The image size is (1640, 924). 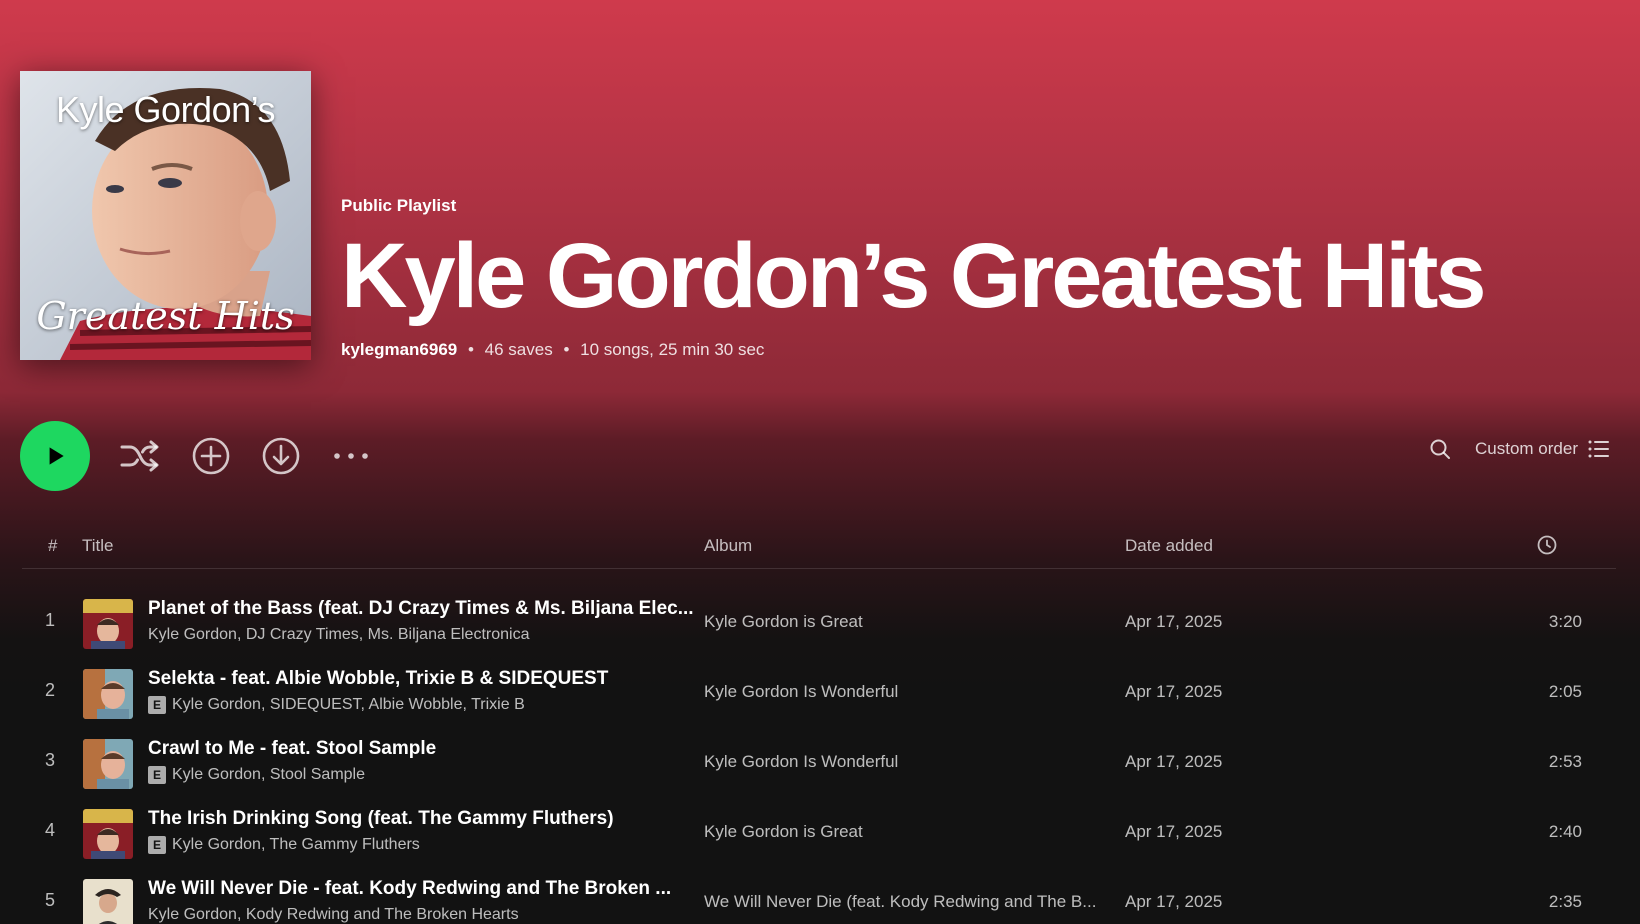 I want to click on track-duration: 2:53, so click(x=1565, y=761).